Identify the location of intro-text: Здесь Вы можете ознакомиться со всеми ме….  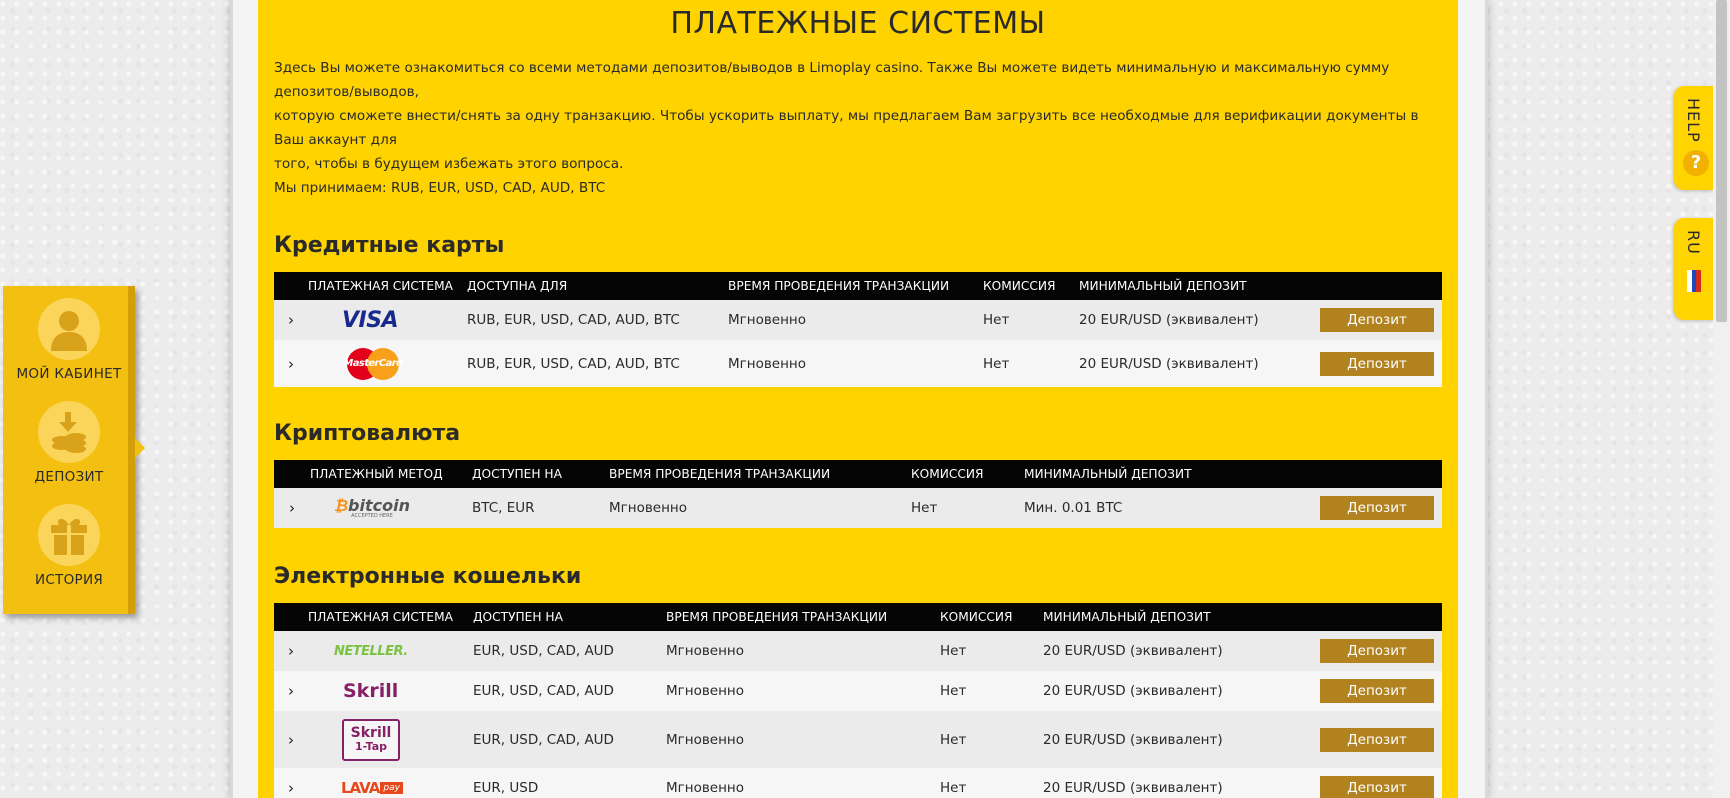
(858, 128).